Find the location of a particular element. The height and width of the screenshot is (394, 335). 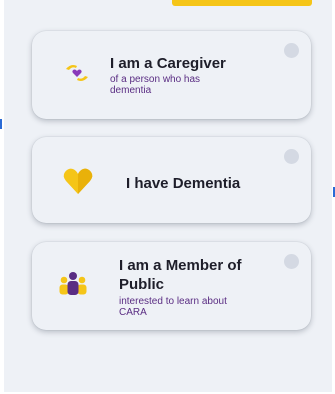

have-dementia-radio is located at coordinates (291, 156).